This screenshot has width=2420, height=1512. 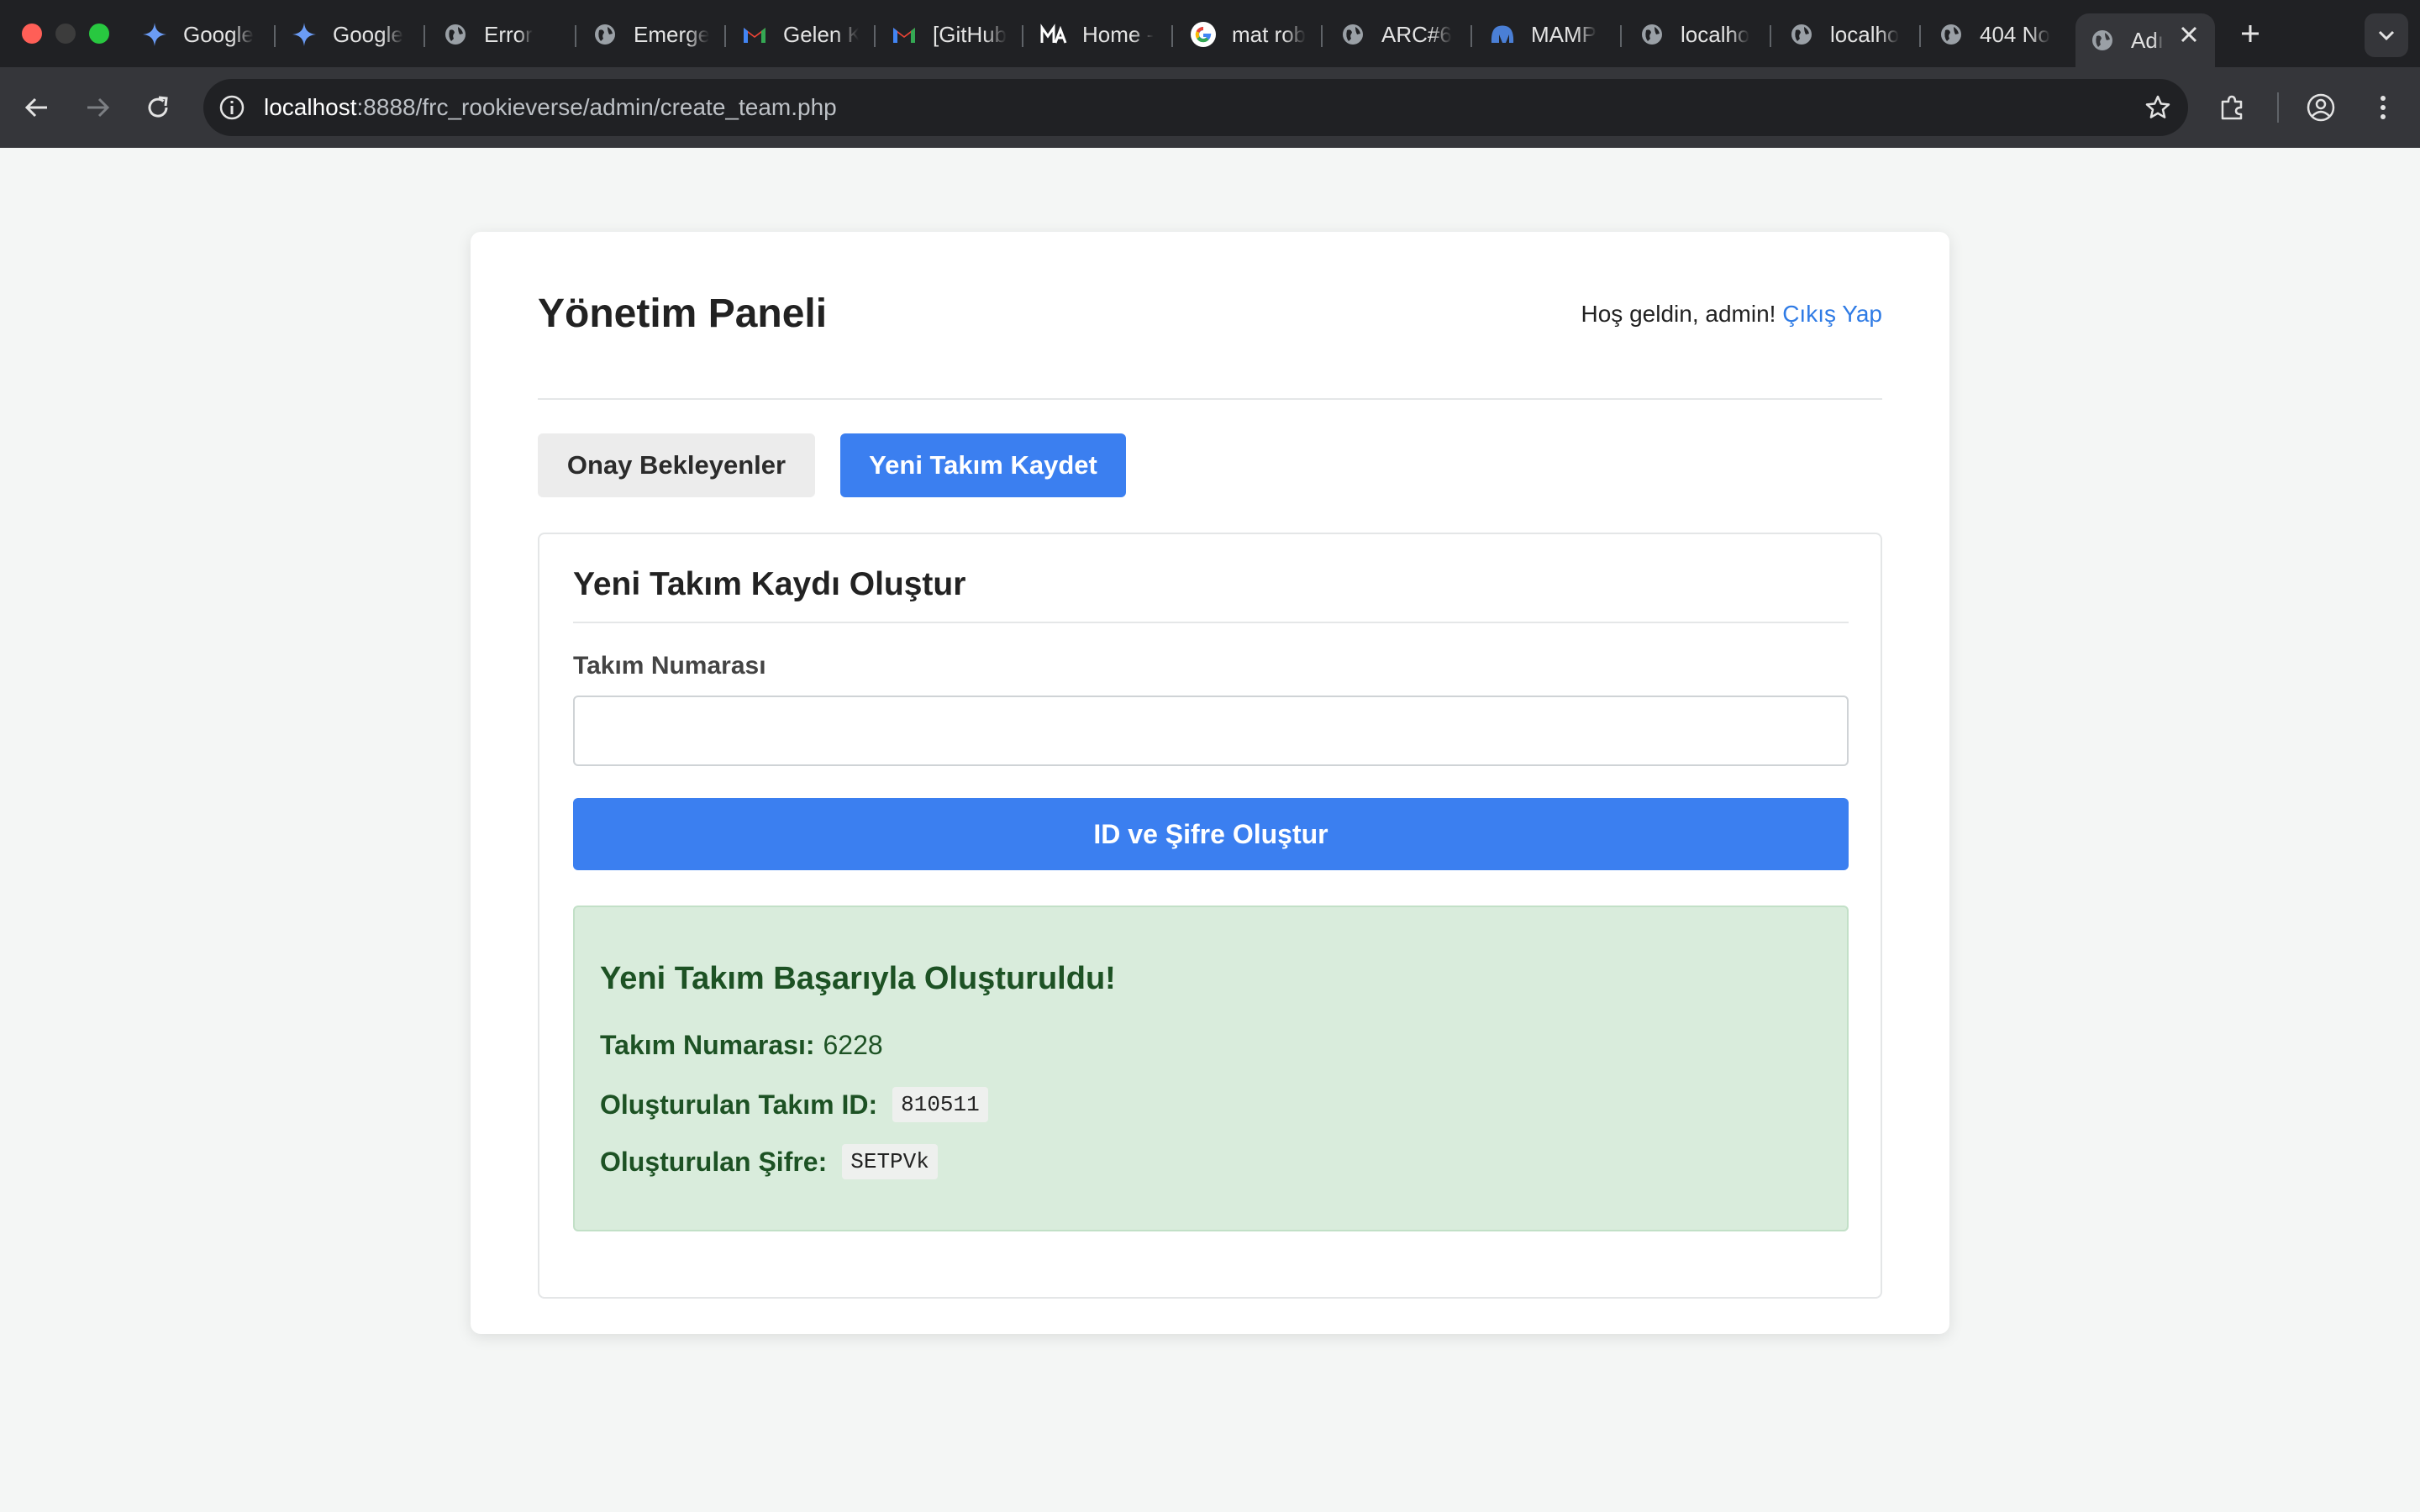 What do you see at coordinates (1211, 834) in the screenshot?
I see `generate-credentials-button: ID ve Şifre Oluştur` at bounding box center [1211, 834].